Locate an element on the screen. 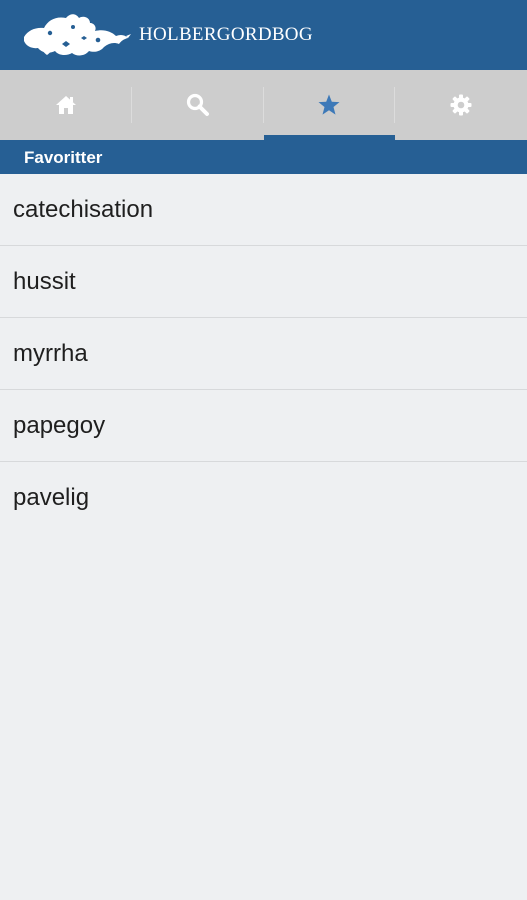  list-item: papegoy is located at coordinates (263, 426).